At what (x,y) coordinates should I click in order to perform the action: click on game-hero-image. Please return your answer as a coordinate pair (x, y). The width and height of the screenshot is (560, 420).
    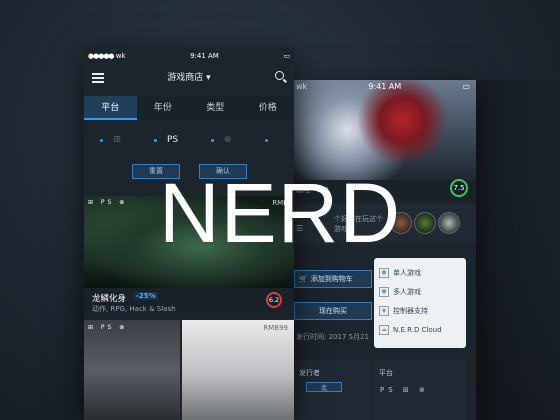
    Looking at the image, I should click on (384, 130).